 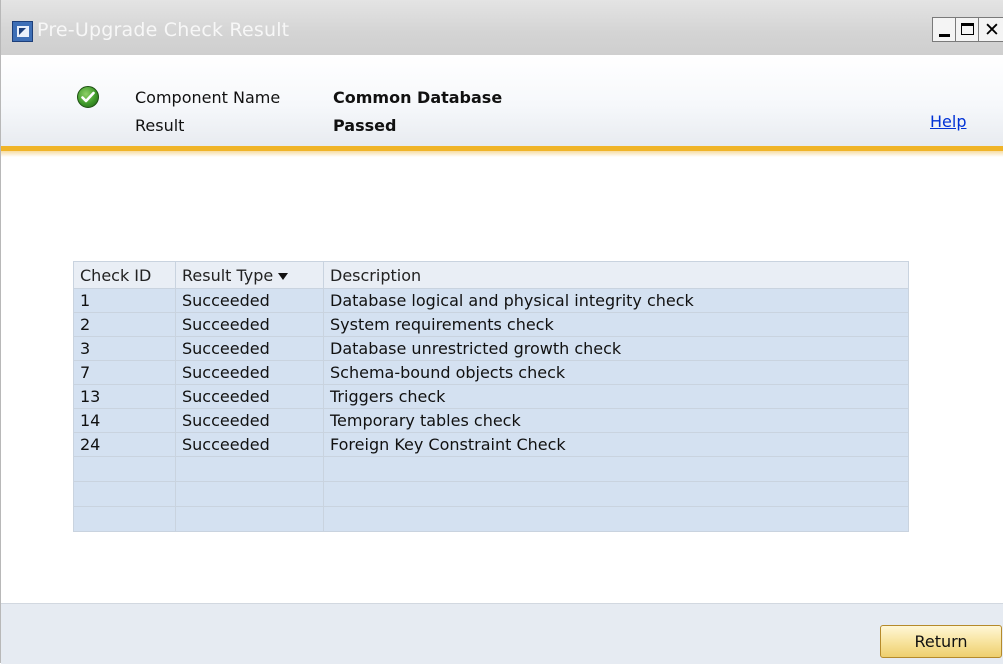 I want to click on check-id-cell: 1, so click(x=124, y=300).